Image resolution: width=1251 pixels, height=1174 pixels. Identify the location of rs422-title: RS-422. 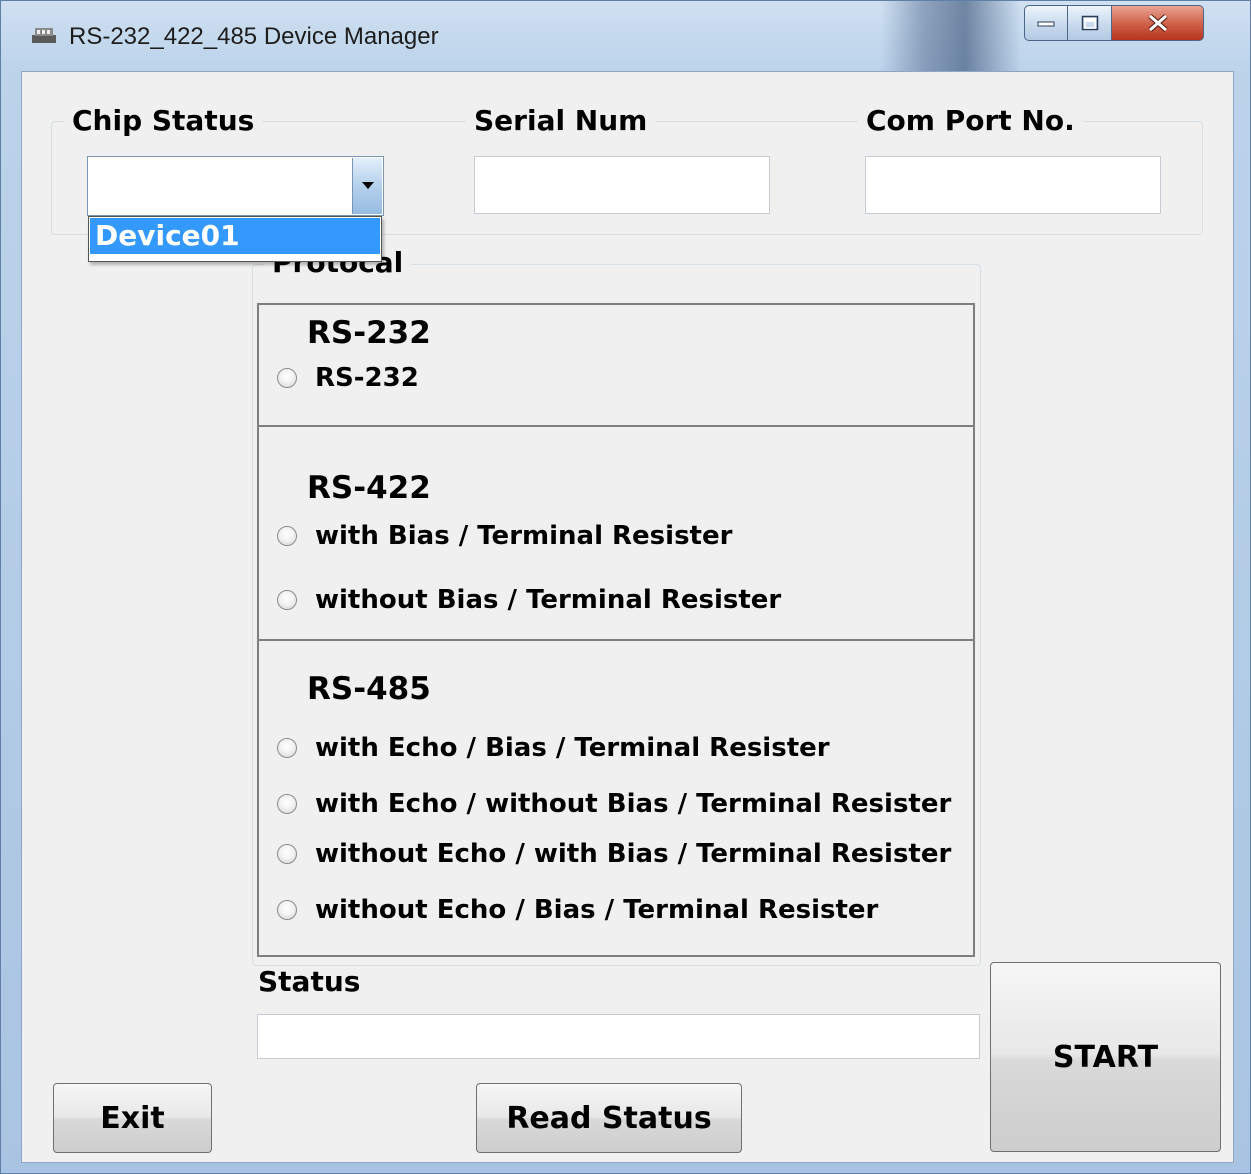
(369, 488).